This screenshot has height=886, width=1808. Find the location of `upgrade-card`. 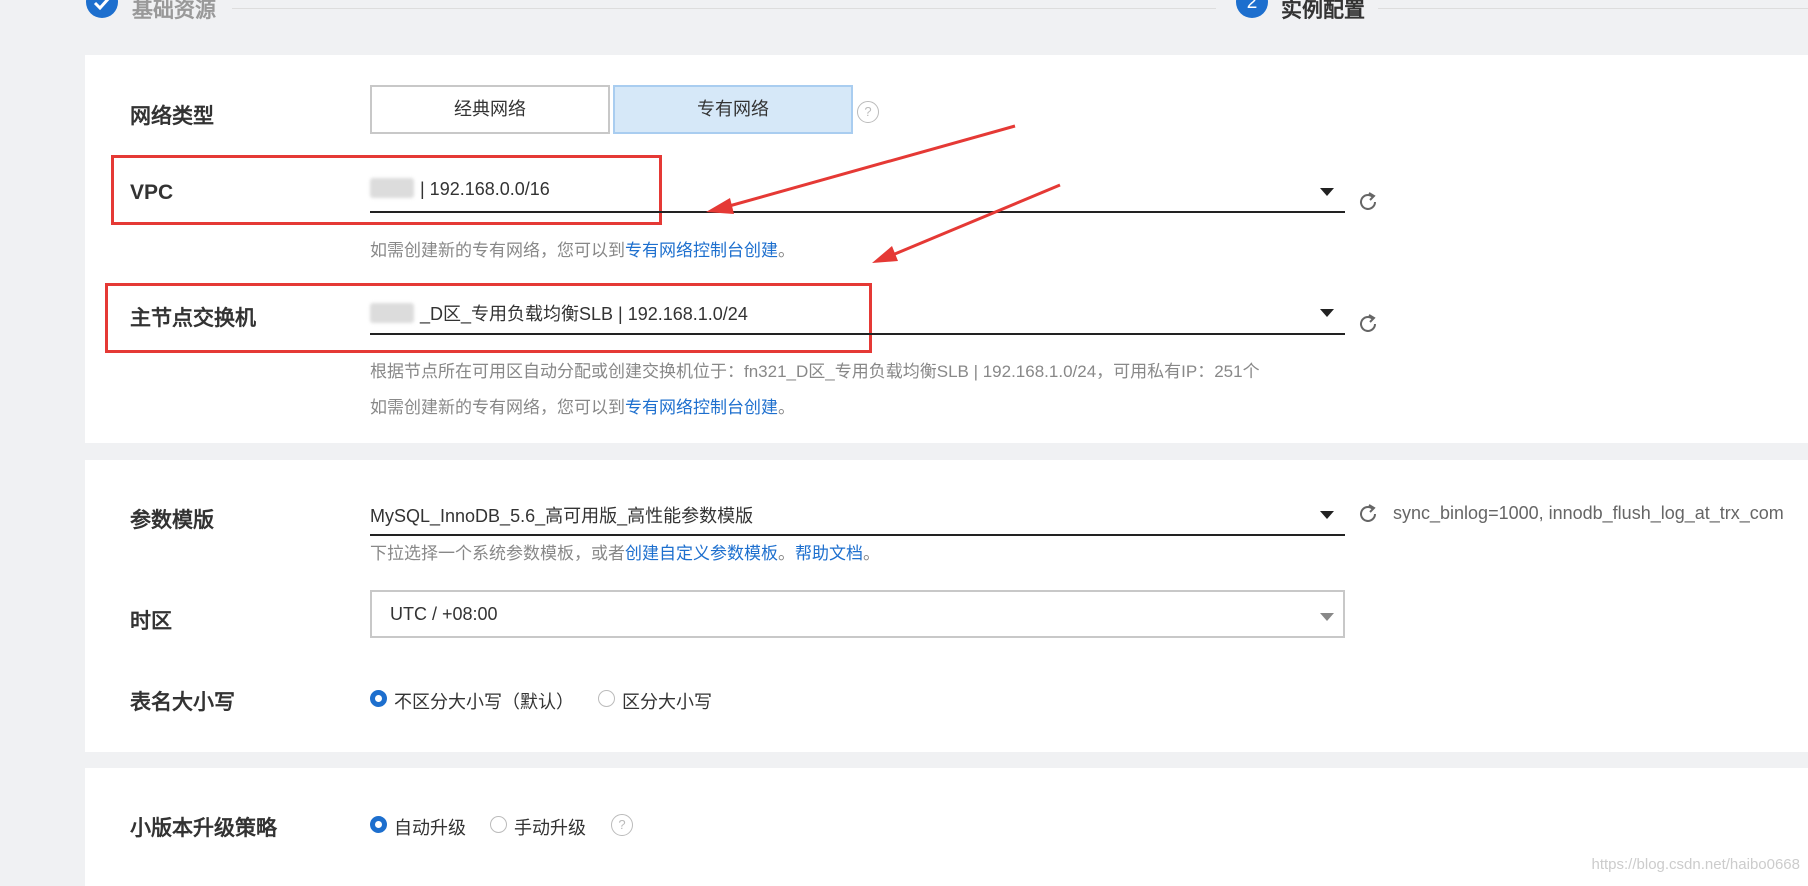

upgrade-card is located at coordinates (946, 827).